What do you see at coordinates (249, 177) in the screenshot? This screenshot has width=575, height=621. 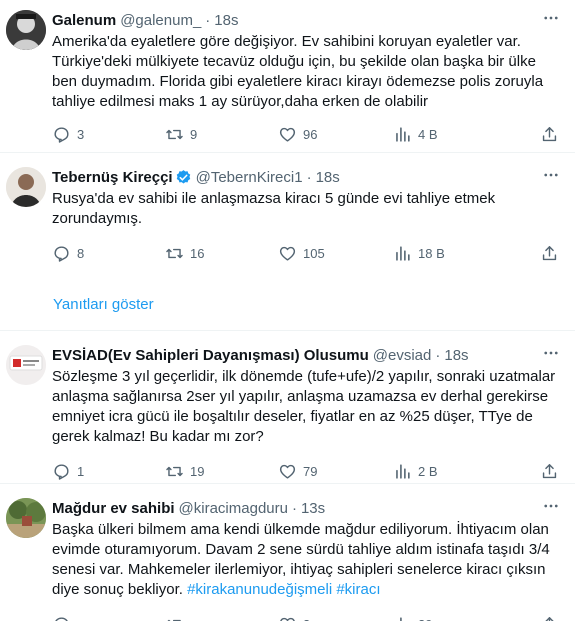 I see `user-handle: @TebernKireci1` at bounding box center [249, 177].